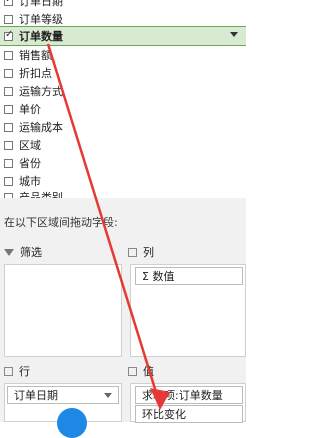 This screenshot has height=438, width=320. Describe the element at coordinates (30, 145) in the screenshot. I see `field-label: 区域` at that location.